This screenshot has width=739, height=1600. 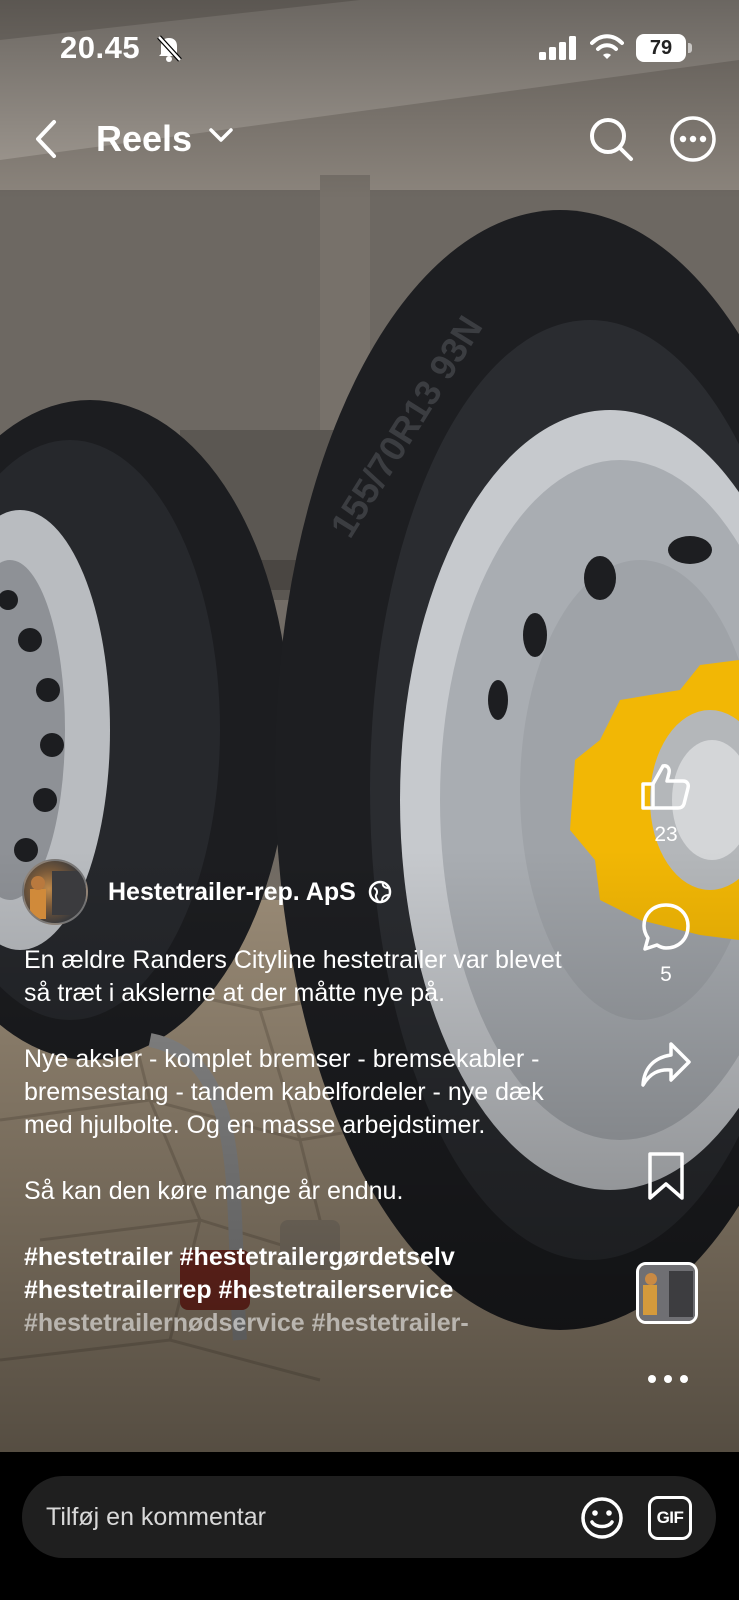 I want to click on comment-bar: Tilføj en kommentar GIF, so click(x=369, y=1526).